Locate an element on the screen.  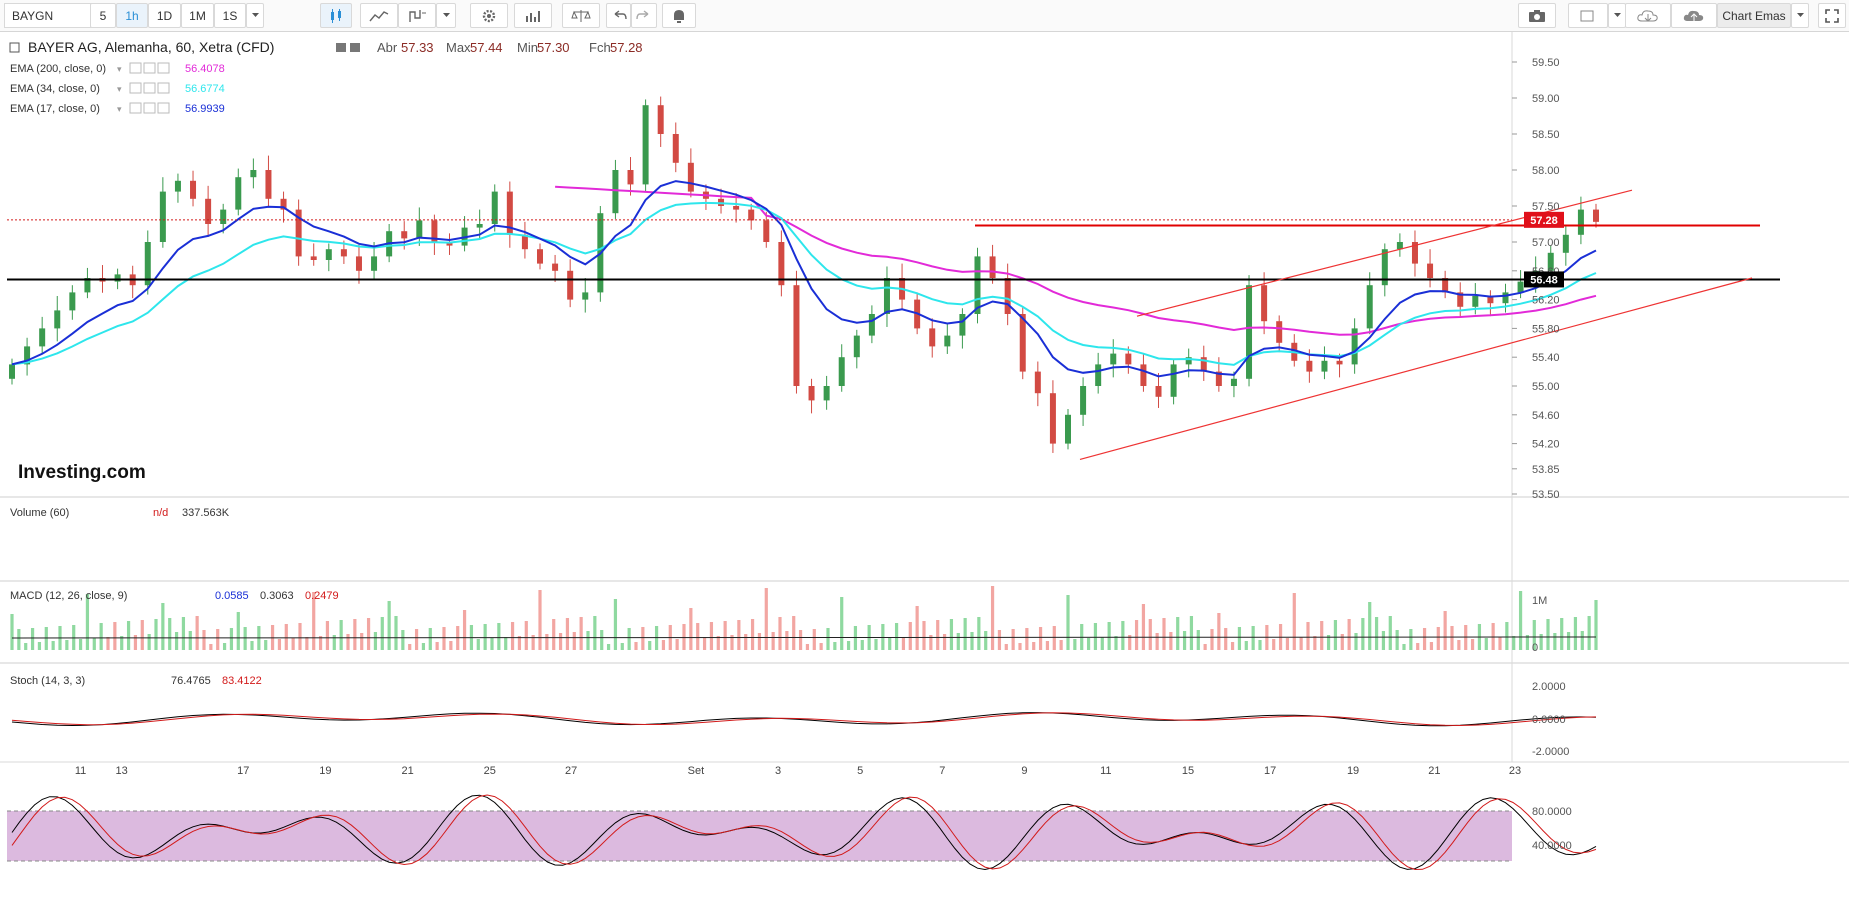
chart-name-button: Chart Emas is located at coordinates (1754, 15).